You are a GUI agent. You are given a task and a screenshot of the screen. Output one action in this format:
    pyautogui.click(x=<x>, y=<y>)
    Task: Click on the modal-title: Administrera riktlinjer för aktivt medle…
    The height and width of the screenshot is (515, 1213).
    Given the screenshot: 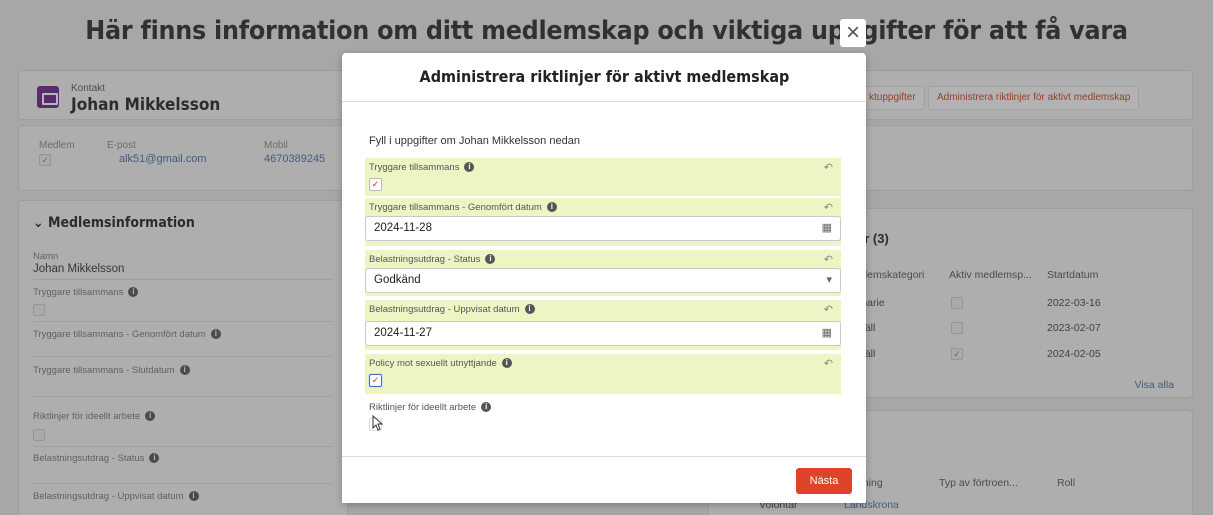 What is the action you would take?
    pyautogui.click(x=604, y=76)
    